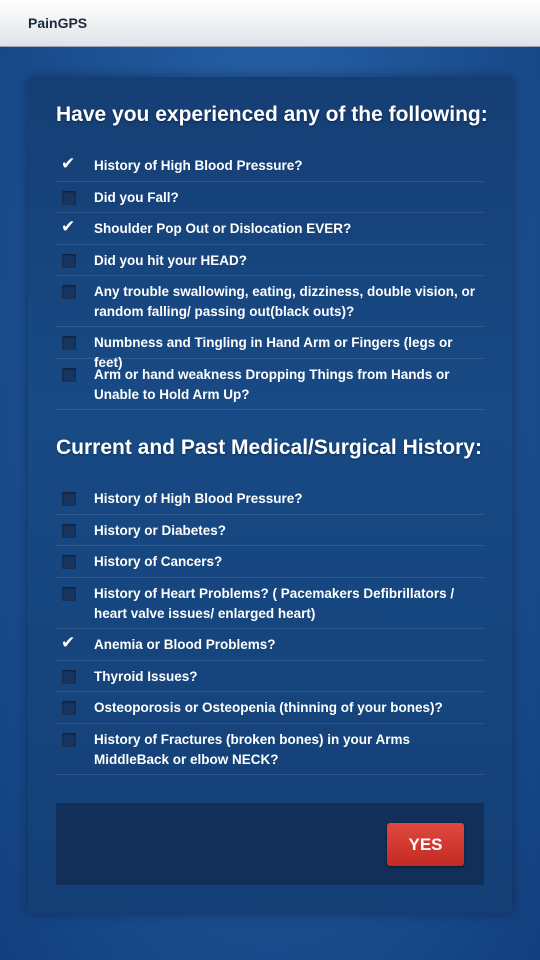  Describe the element at coordinates (425, 844) in the screenshot. I see `yes-button: YES` at that location.